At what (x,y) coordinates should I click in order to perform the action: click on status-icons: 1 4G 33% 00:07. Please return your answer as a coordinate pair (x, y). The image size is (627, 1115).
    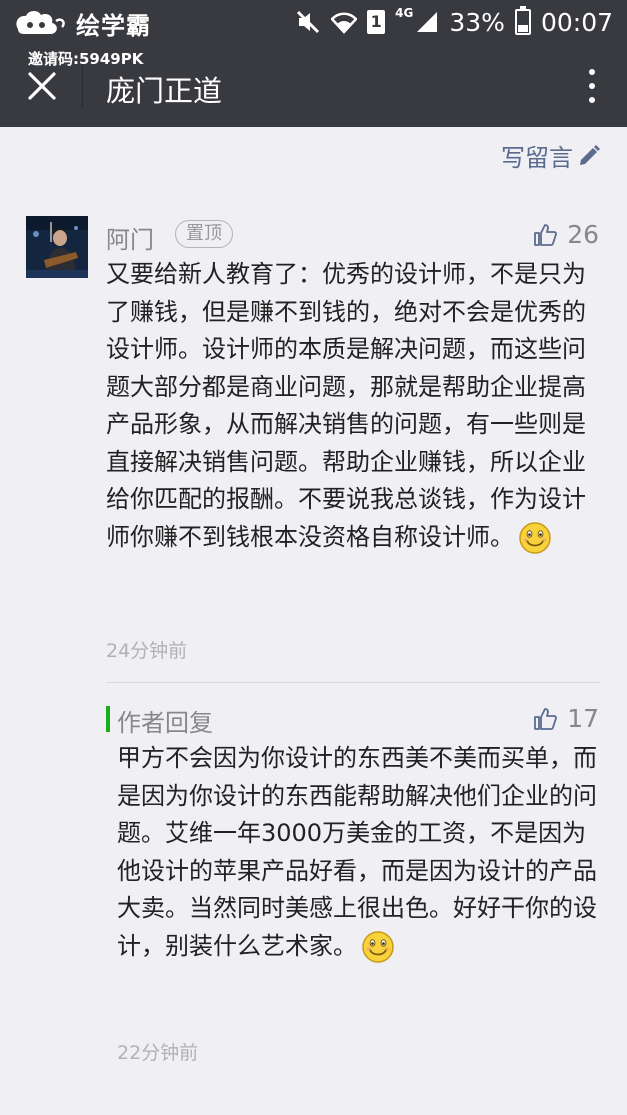
    Looking at the image, I should click on (454, 22).